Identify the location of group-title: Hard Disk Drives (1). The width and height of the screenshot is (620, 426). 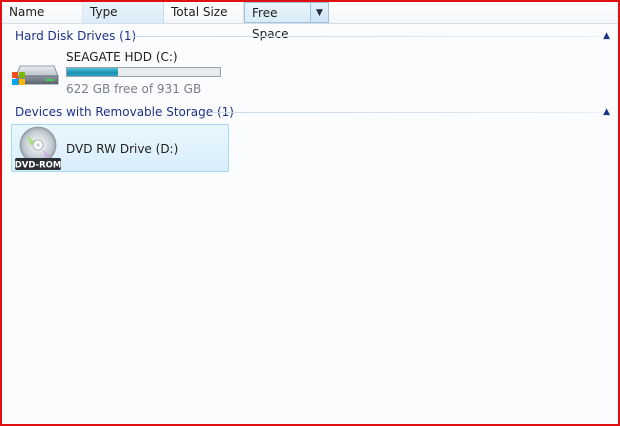
(76, 36).